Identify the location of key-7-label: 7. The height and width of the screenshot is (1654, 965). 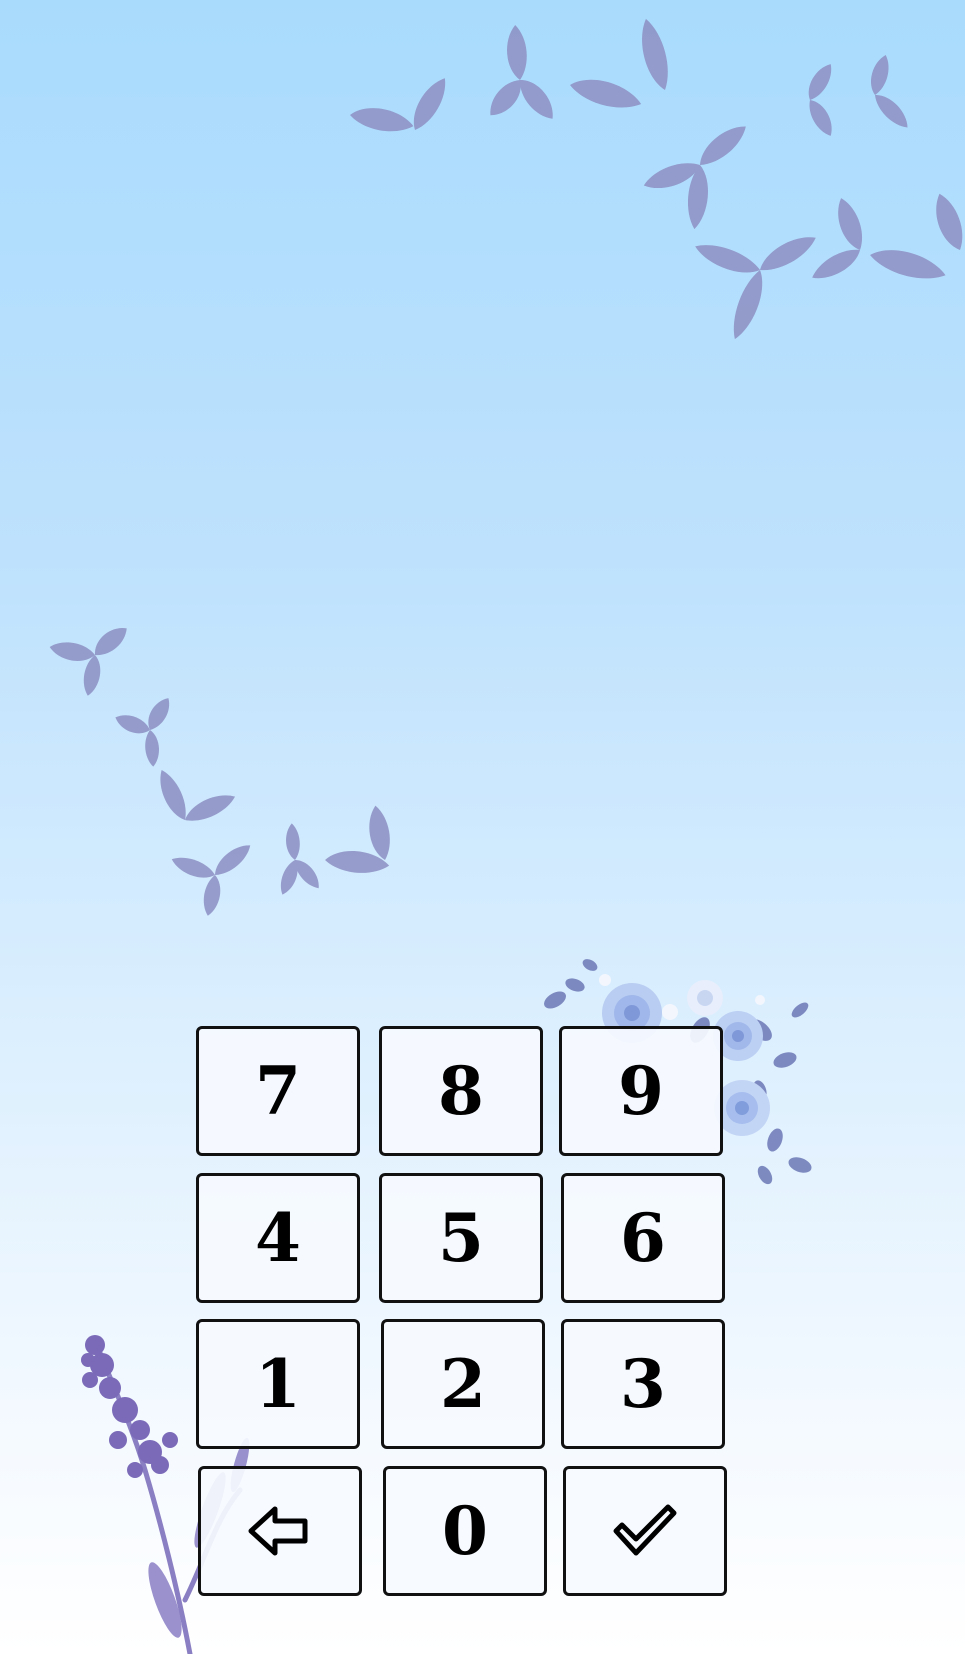
(278, 1091).